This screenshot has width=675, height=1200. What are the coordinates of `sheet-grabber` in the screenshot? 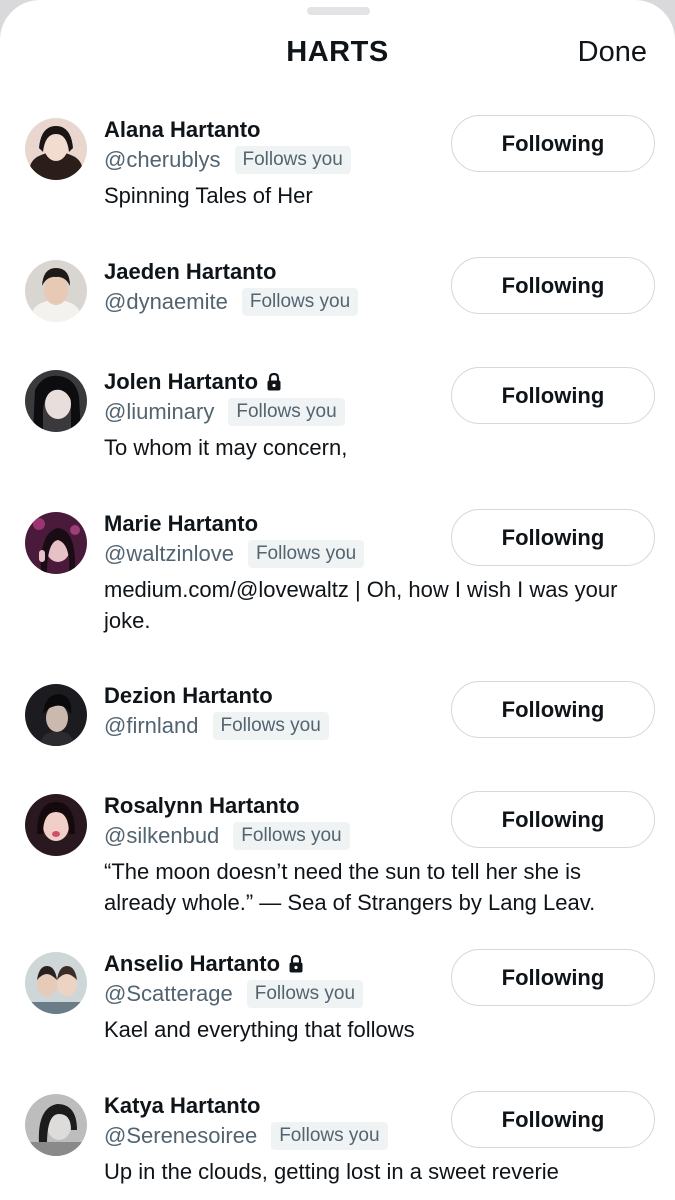 It's located at (338, 11).